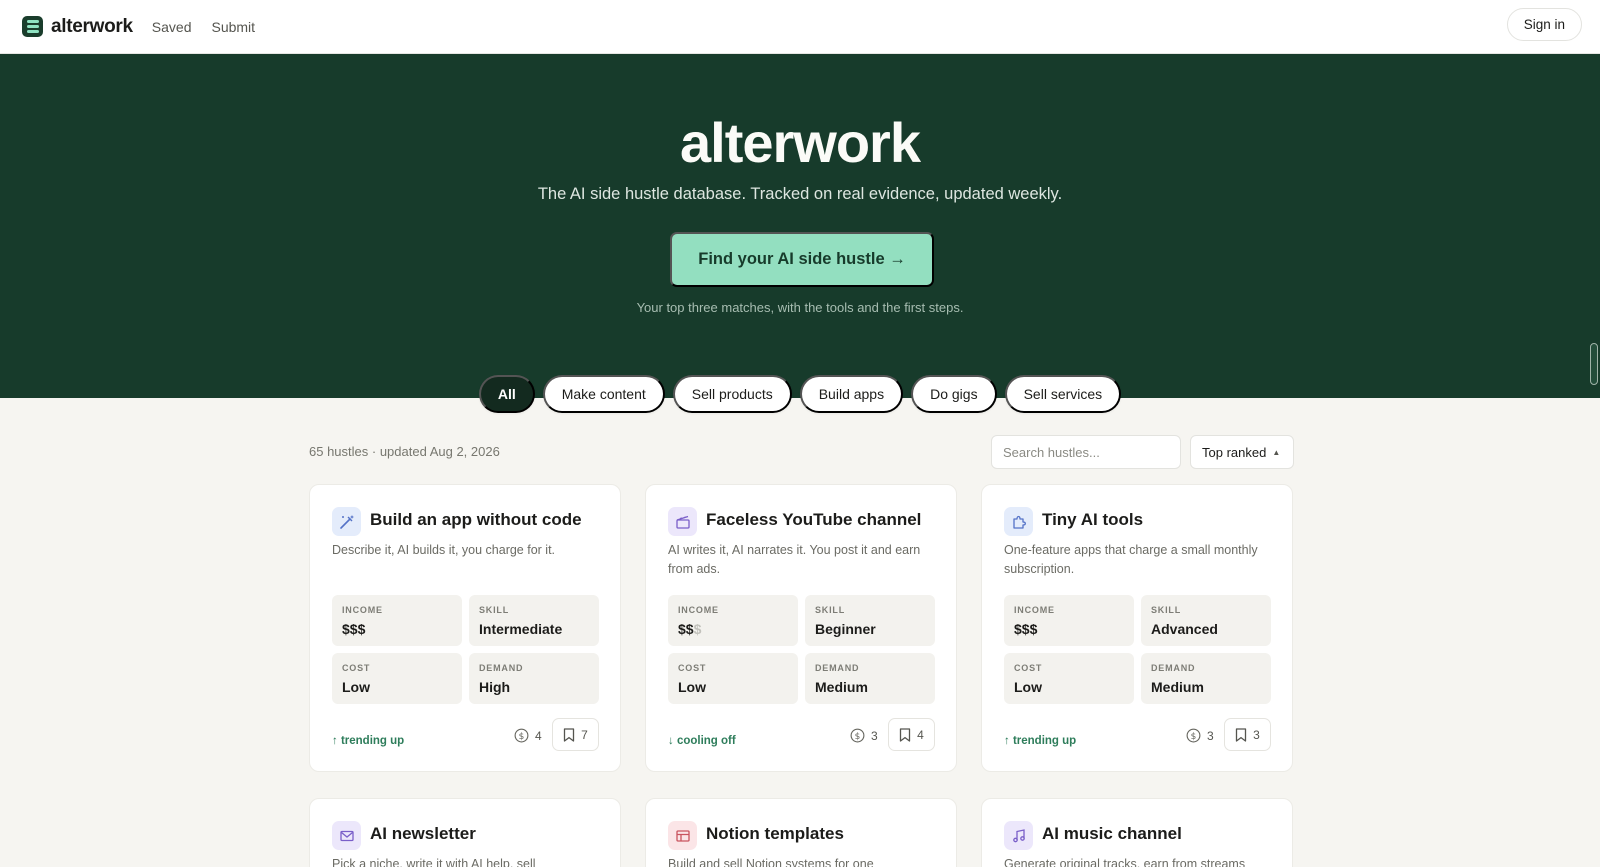 This screenshot has height=867, width=1600. I want to click on magic-wand-icon, so click(346, 521).